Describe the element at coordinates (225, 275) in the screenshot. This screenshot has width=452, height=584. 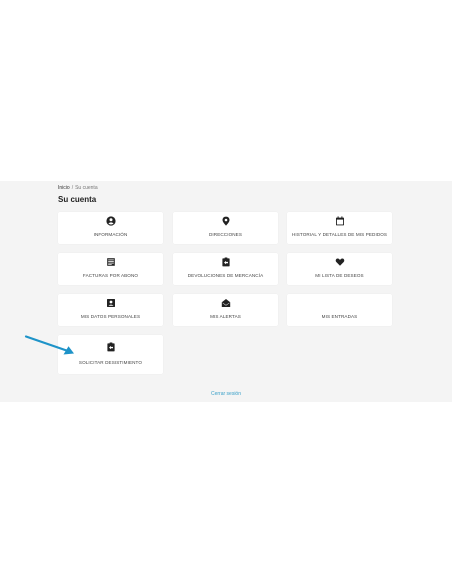
I see `card-label: DEVOLUCIONES DE MERCANCÍA` at that location.